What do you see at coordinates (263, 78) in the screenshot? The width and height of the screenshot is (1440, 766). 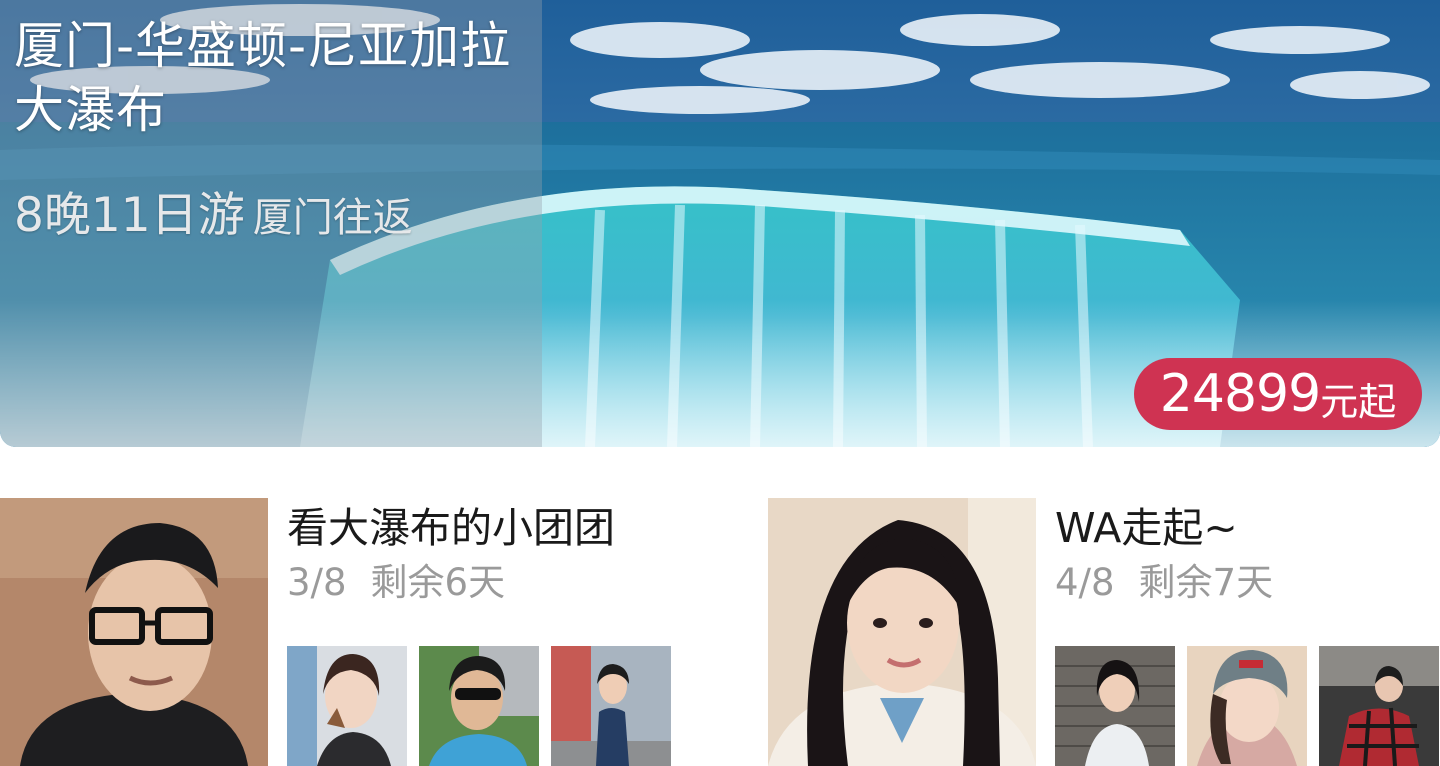 I see `trip-title: 厦门-华盛顿-尼亚加拉大瀑布` at bounding box center [263, 78].